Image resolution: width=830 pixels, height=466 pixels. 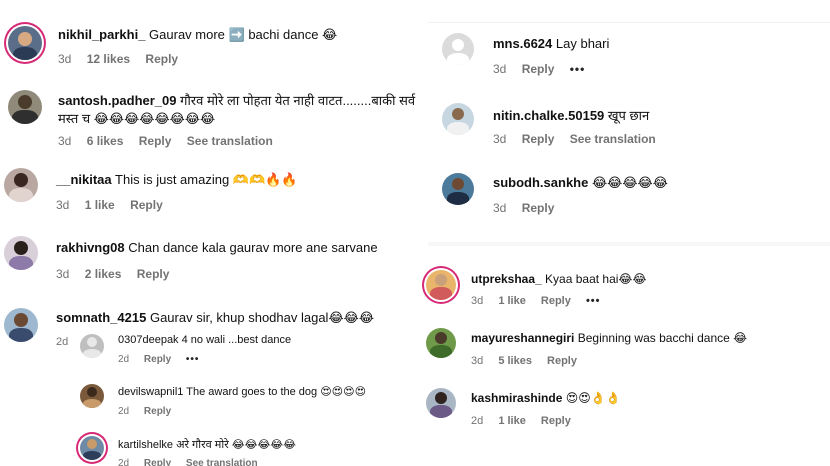 What do you see at coordinates (236, 340) in the screenshot?
I see `reply-text: 4 no wali ...best dance` at bounding box center [236, 340].